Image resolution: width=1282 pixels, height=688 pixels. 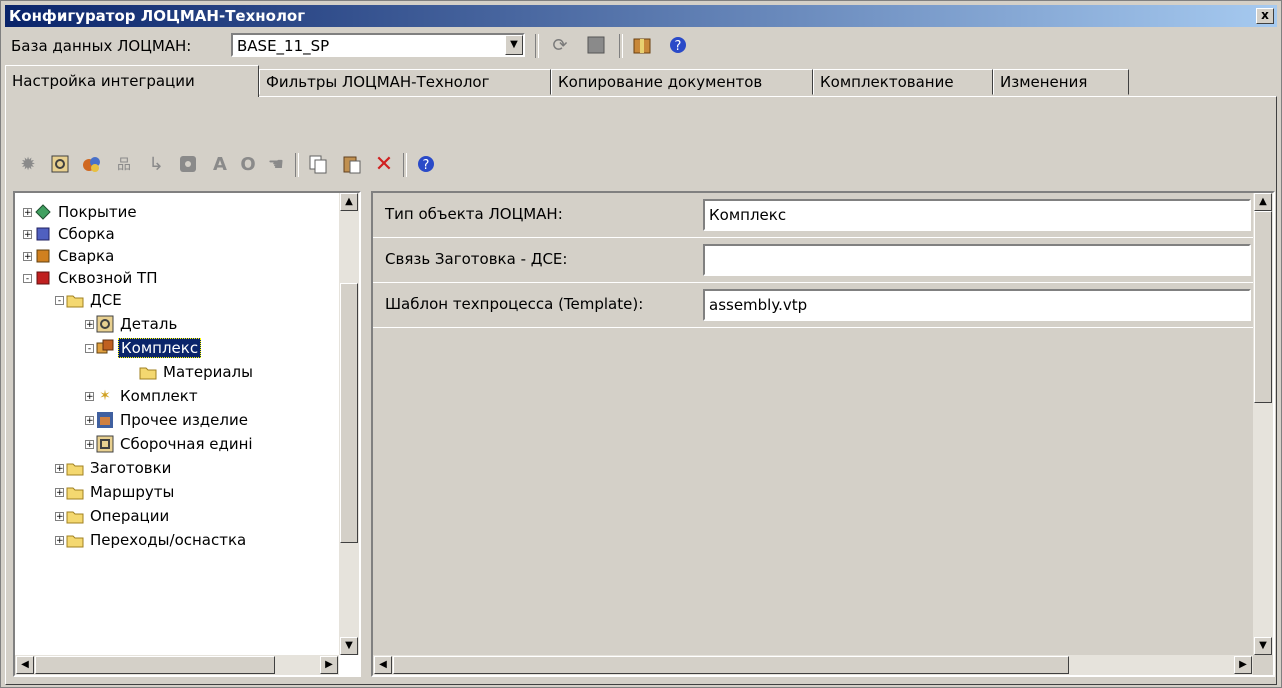 What do you see at coordinates (977, 305) in the screenshot?
I see `template-field: assembly.vtp` at bounding box center [977, 305].